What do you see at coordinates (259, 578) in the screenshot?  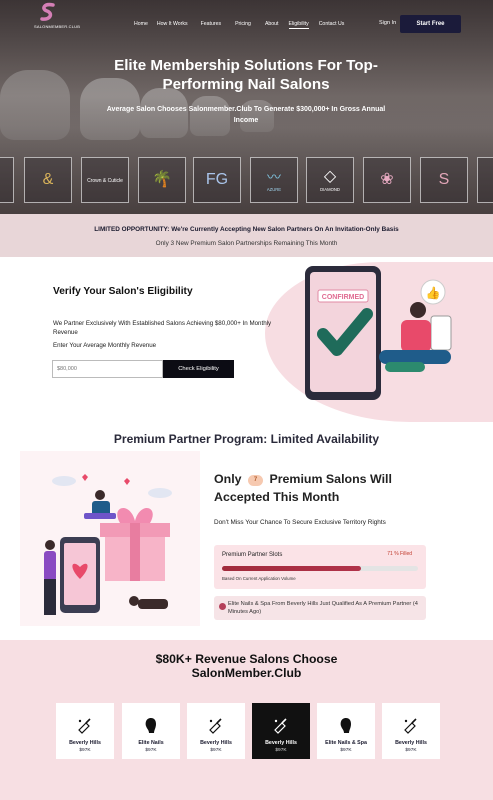 I see `slots-note: Based On Current Application Volume` at bounding box center [259, 578].